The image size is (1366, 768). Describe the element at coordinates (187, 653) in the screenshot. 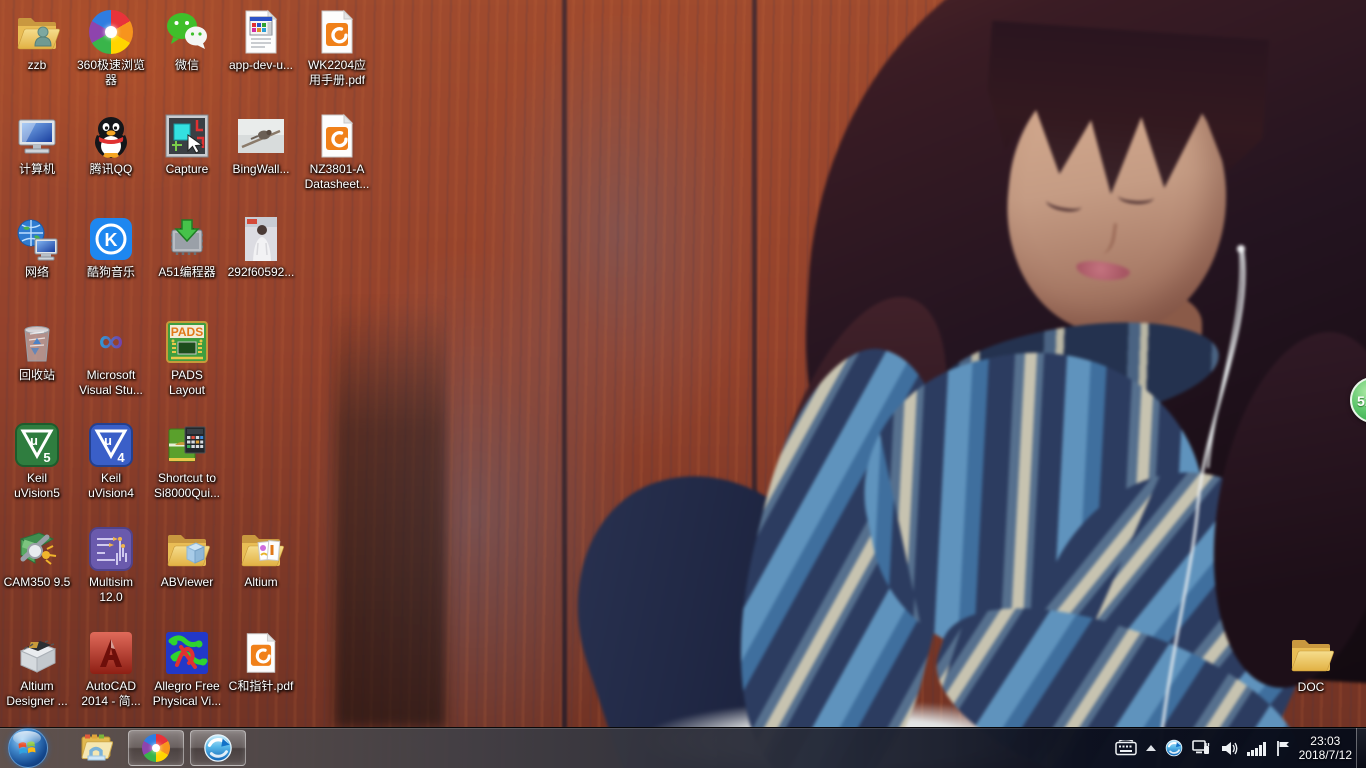

I see `allegro-icon` at that location.